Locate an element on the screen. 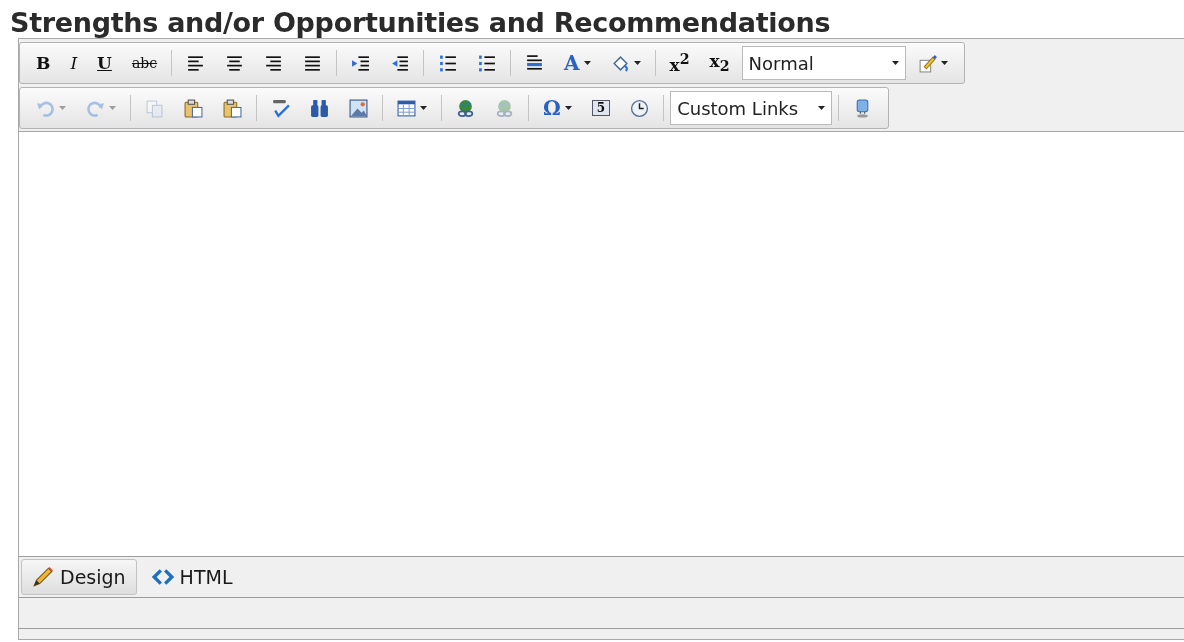  align-right-icon is located at coordinates (274, 63).